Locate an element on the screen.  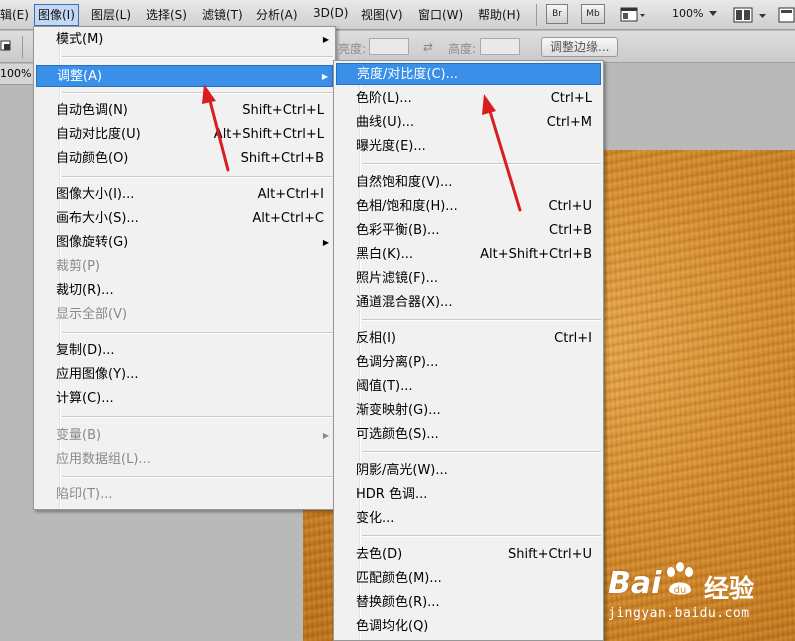
arrow-to-adjustments is located at coordinates (216, 128).